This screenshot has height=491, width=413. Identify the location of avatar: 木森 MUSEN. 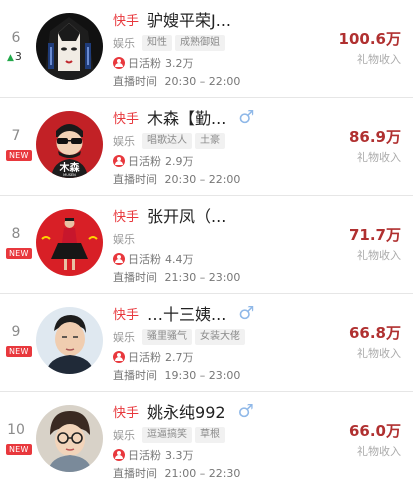
(69, 144).